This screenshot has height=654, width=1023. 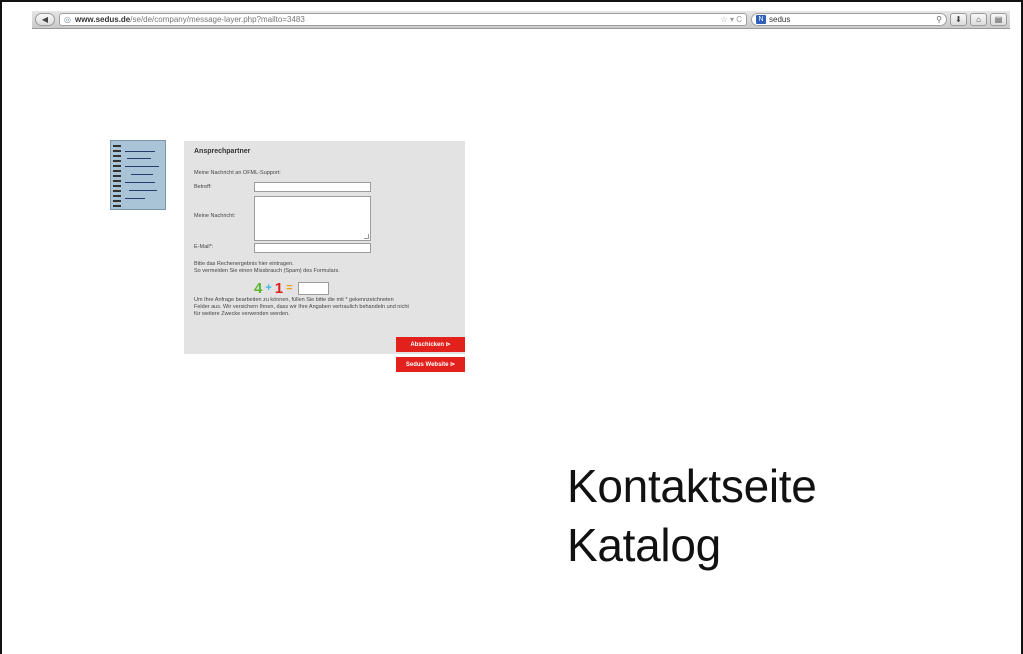 I want to click on captcha-equals: =, so click(x=289, y=288).